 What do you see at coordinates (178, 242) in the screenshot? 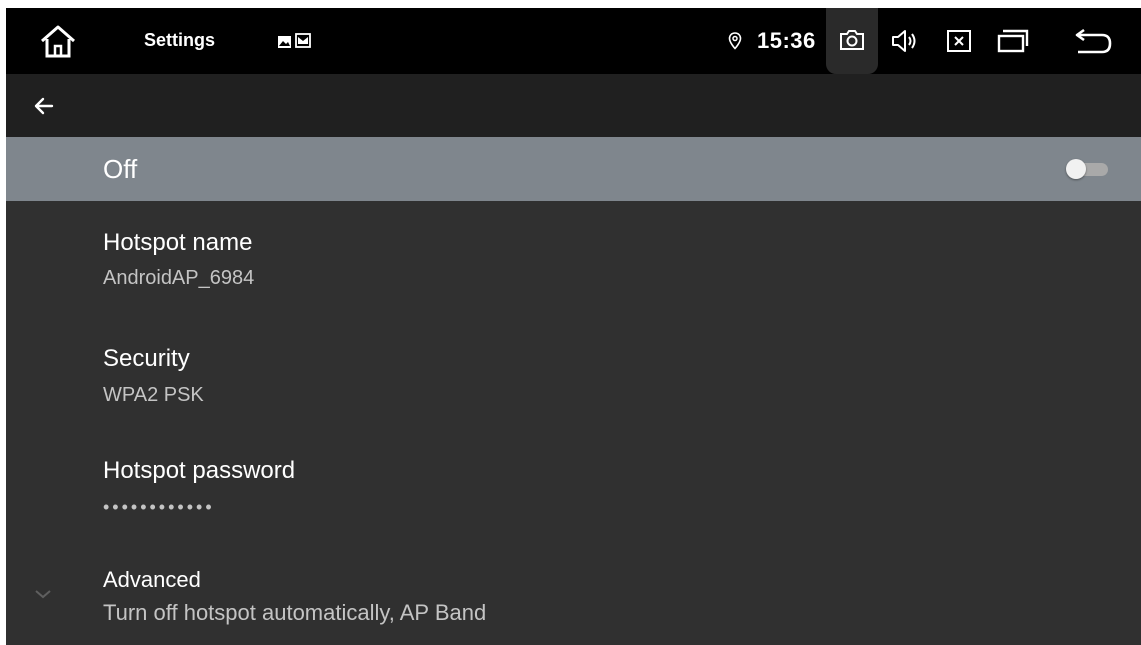
I see `hotspot-name-title: Hotspot name` at bounding box center [178, 242].